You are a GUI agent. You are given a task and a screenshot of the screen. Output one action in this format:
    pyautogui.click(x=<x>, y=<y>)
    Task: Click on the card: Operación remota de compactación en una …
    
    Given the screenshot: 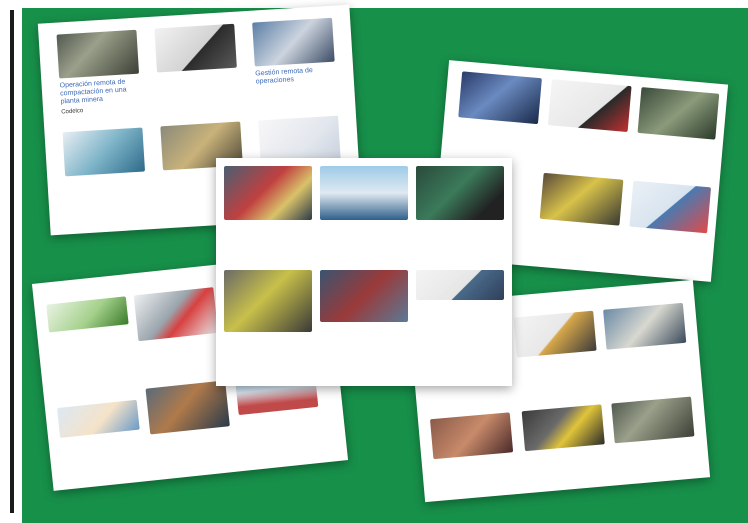 What is the action you would take?
    pyautogui.click(x=99, y=73)
    